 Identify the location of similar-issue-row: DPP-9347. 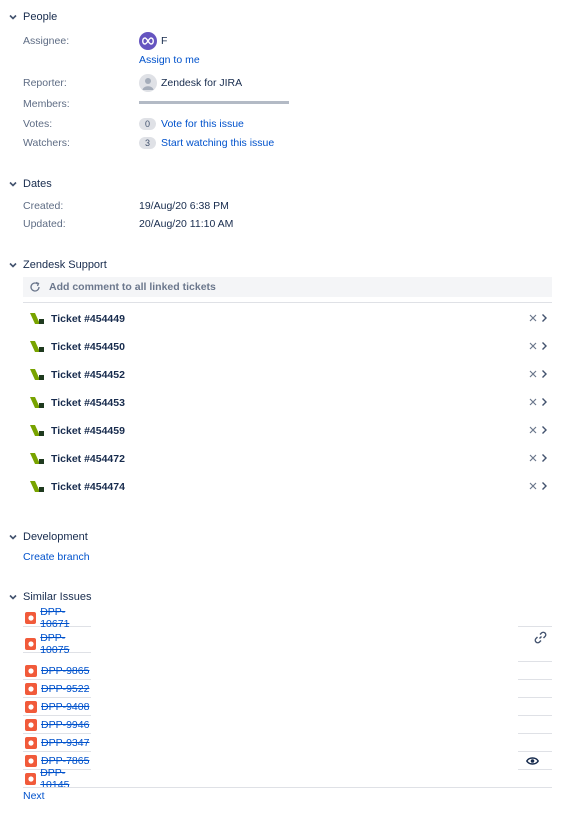
(57, 743).